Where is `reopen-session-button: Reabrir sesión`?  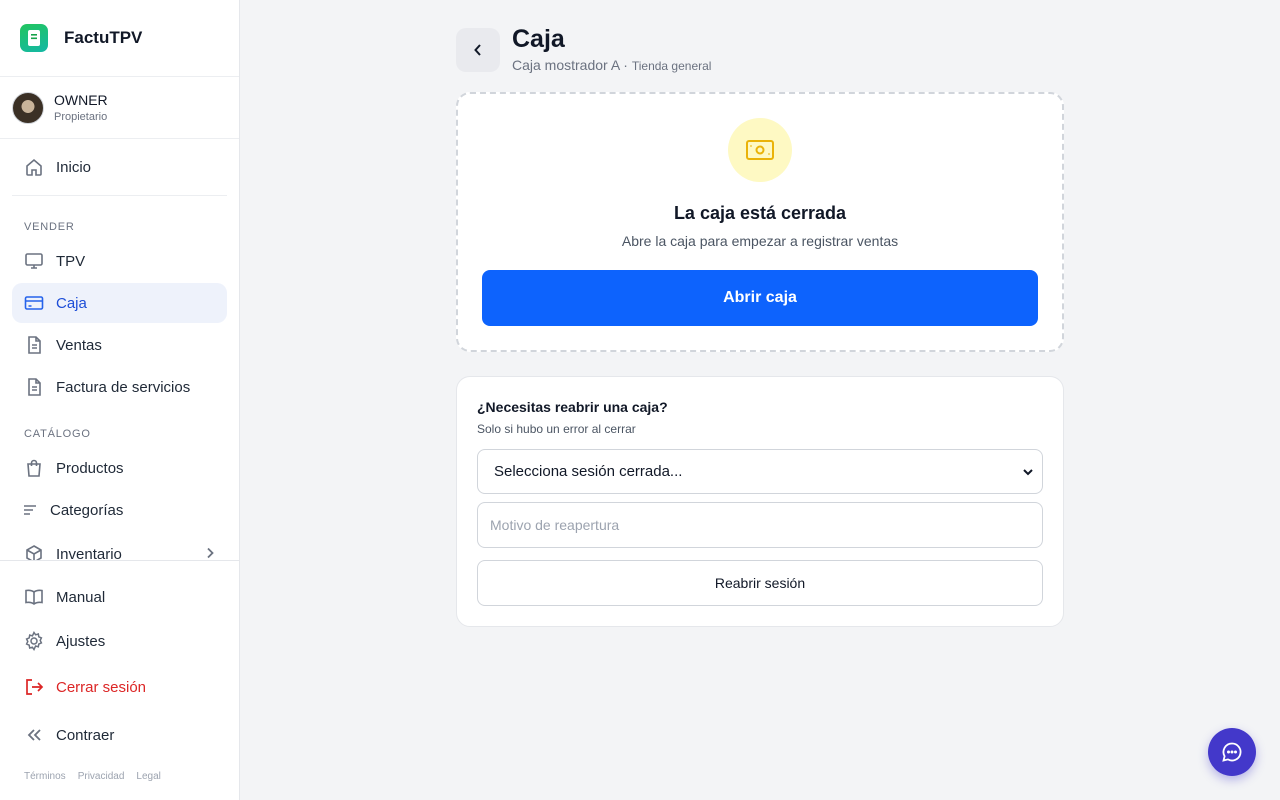 reopen-session-button: Reabrir sesión is located at coordinates (760, 583).